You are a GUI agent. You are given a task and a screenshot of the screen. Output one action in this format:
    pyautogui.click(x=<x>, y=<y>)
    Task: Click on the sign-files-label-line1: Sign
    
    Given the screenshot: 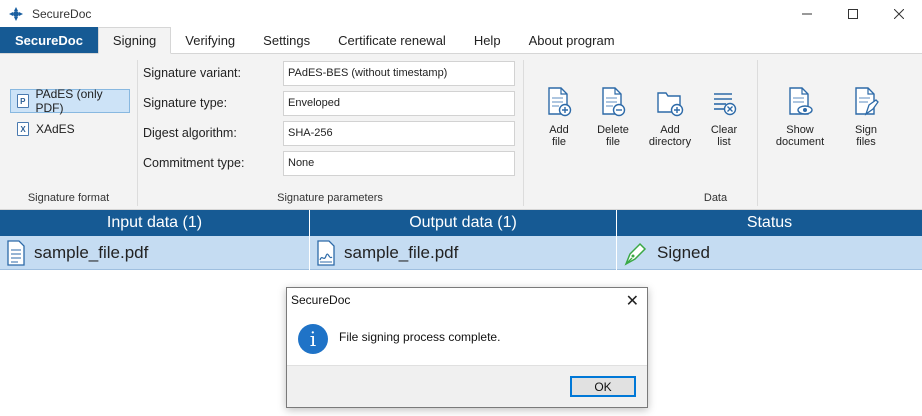 What is the action you would take?
    pyautogui.click(x=866, y=130)
    